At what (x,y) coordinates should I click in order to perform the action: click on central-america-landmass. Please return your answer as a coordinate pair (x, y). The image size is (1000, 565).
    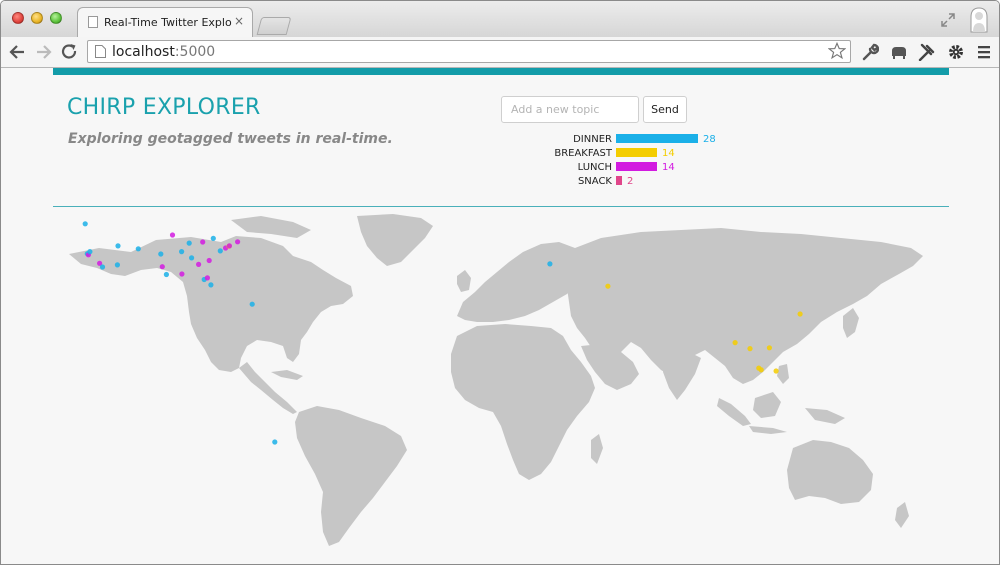
    Looking at the image, I should click on (268, 388).